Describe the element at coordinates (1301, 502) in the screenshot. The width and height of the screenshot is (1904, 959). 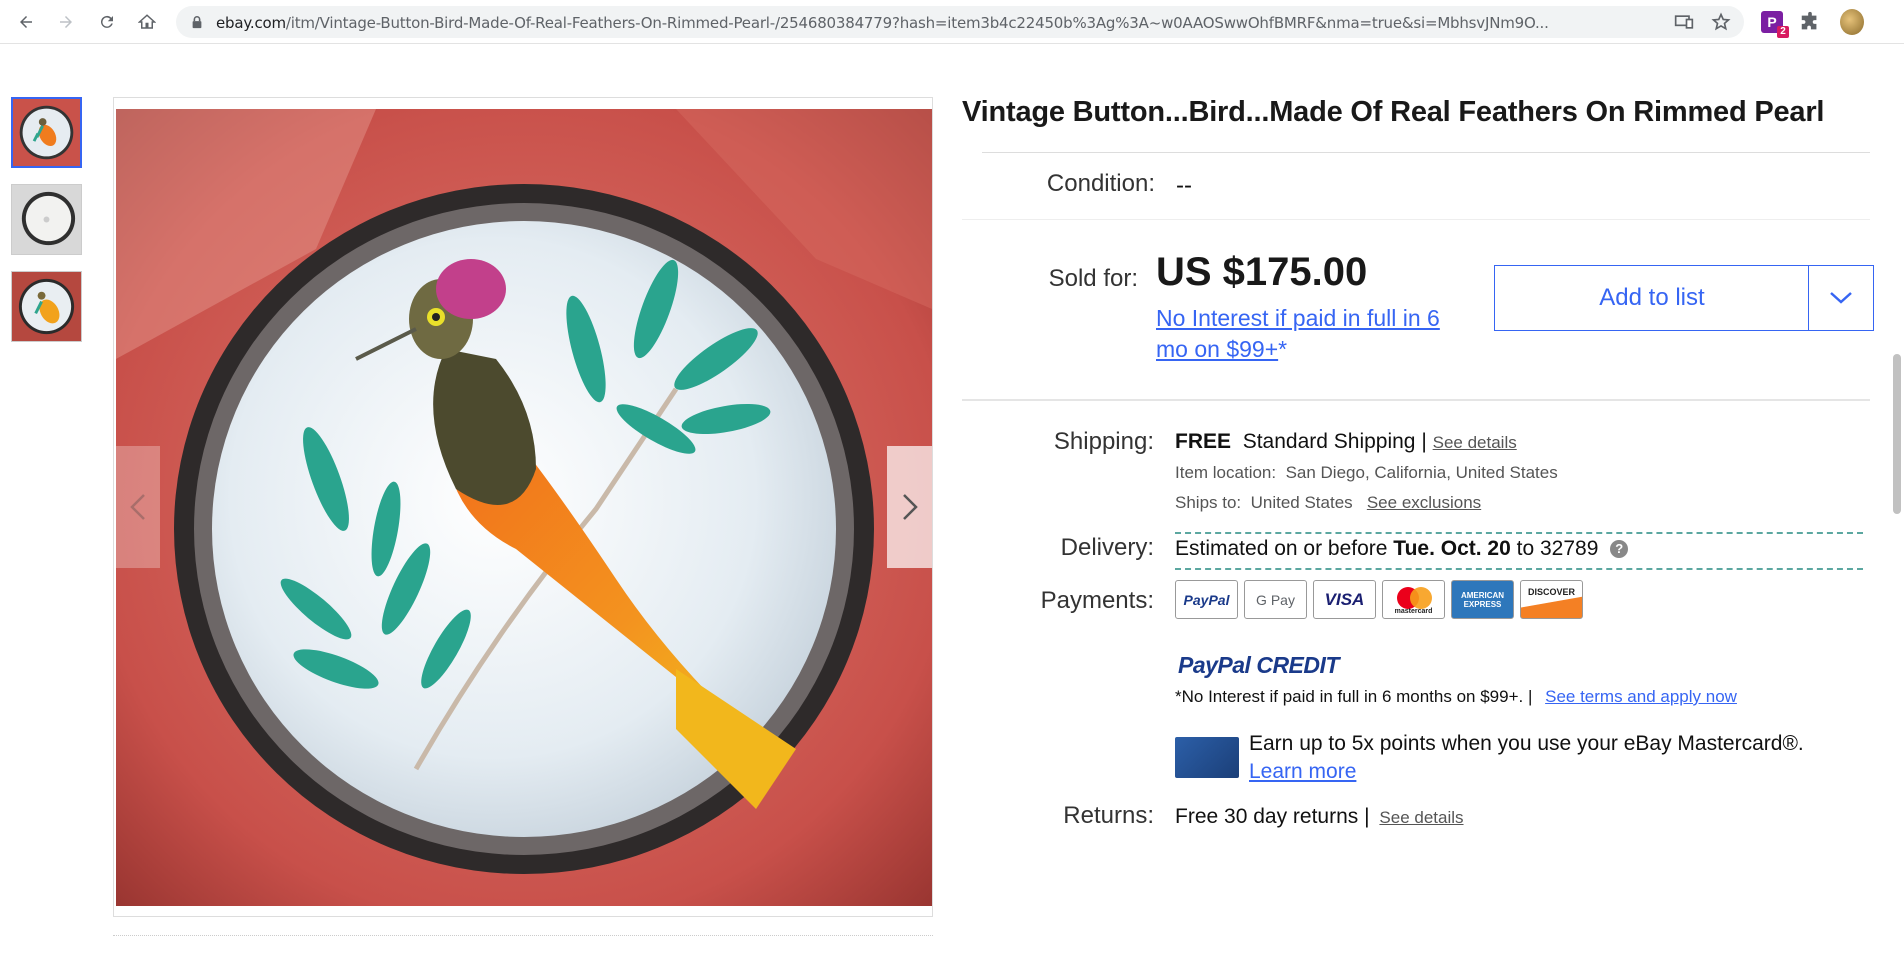
I see `ships-to-value: United States` at that location.